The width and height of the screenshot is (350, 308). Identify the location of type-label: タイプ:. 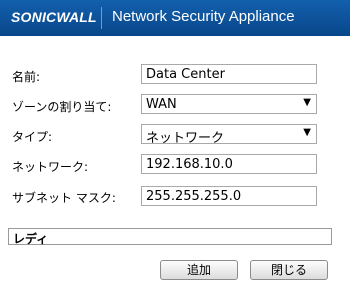
(32, 137).